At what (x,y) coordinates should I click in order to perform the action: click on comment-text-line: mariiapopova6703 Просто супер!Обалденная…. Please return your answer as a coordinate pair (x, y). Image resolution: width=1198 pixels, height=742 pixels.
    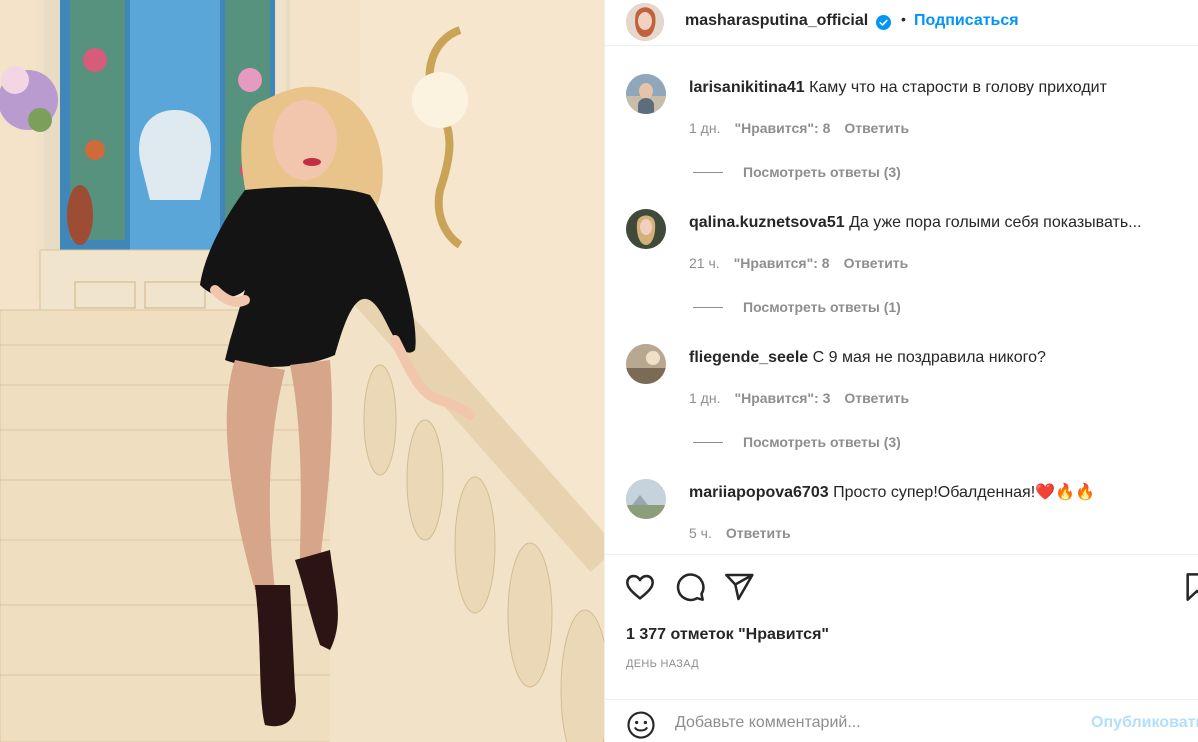
    Looking at the image, I should click on (892, 493).